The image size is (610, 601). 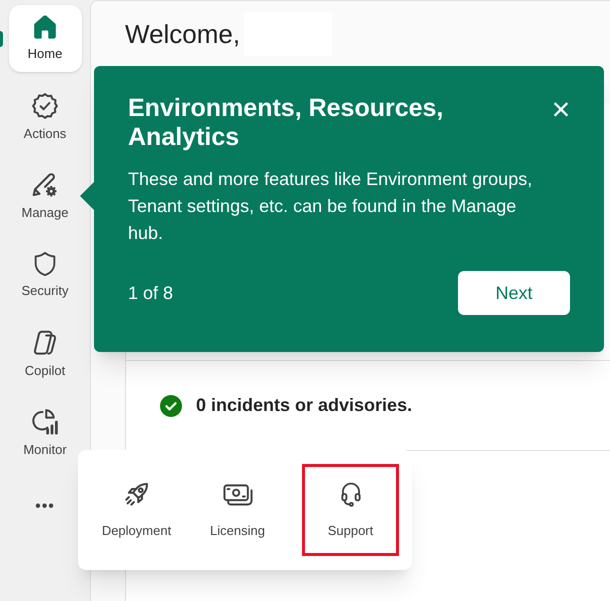 I want to click on flyout-item: Support, so click(x=350, y=510).